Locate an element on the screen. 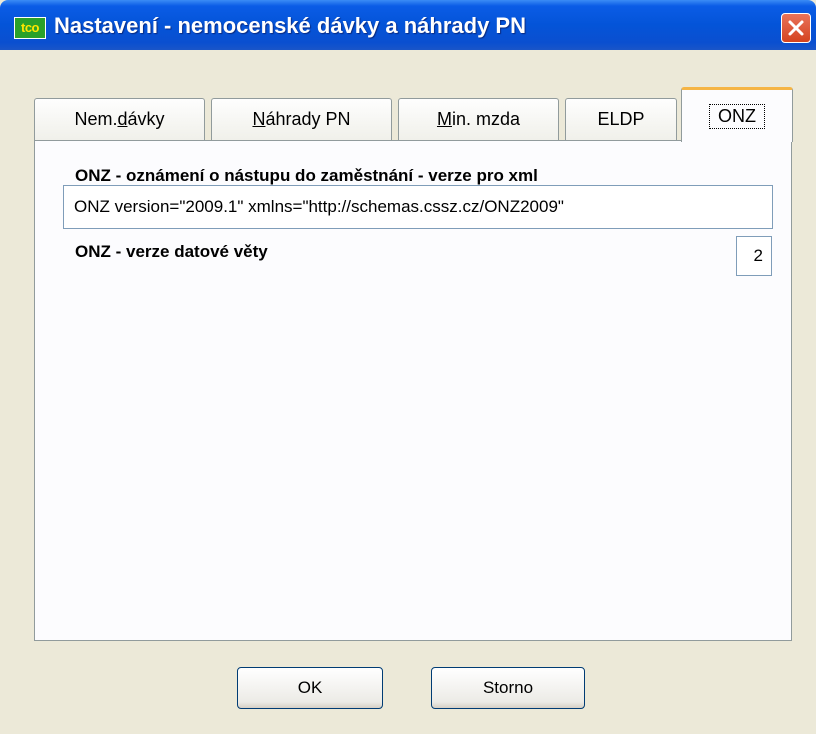 Image resolution: width=816 pixels, height=734 pixels. tab-label: Náhrady PN is located at coordinates (301, 119).